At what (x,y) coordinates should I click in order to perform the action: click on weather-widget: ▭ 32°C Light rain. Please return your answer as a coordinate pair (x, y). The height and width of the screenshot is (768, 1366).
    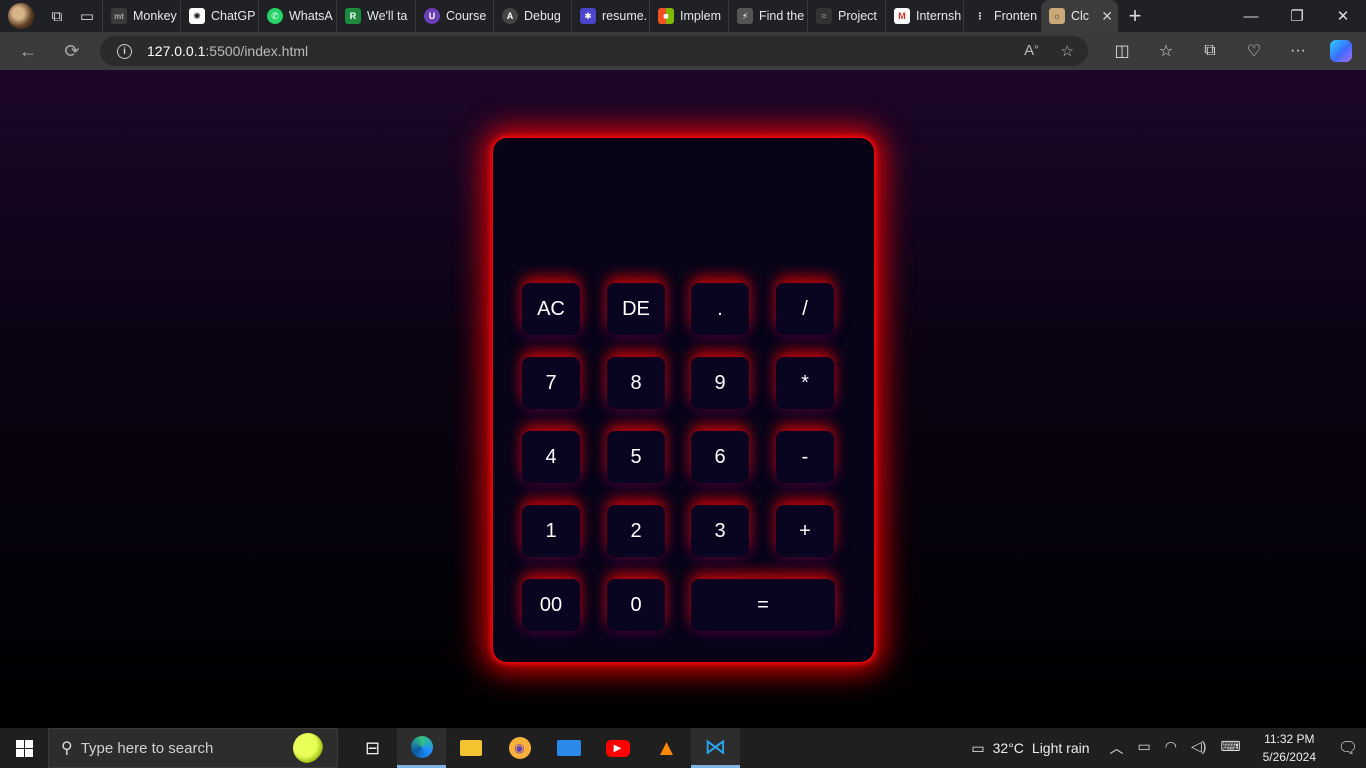
    Looking at the image, I should click on (1030, 748).